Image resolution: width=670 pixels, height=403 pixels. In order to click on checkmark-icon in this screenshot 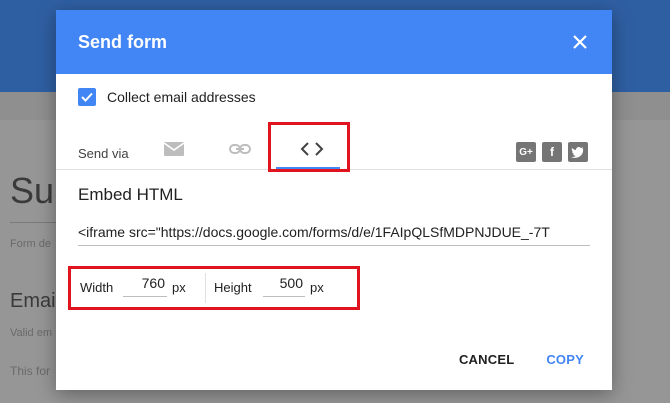, I will do `click(87, 97)`.